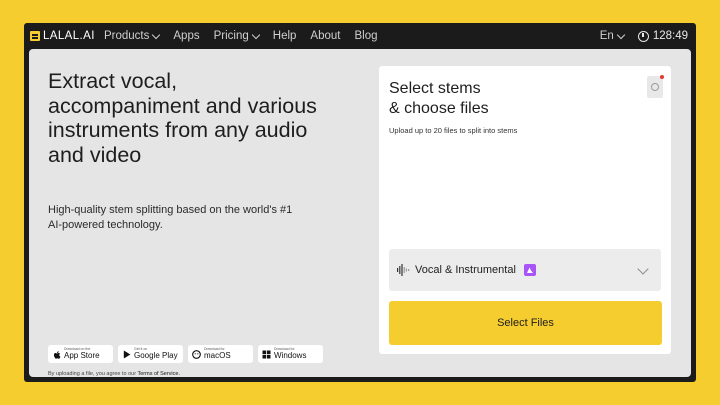 The width and height of the screenshot is (720, 405). Describe the element at coordinates (35, 36) in the screenshot. I see `logo-mark-icon` at that location.